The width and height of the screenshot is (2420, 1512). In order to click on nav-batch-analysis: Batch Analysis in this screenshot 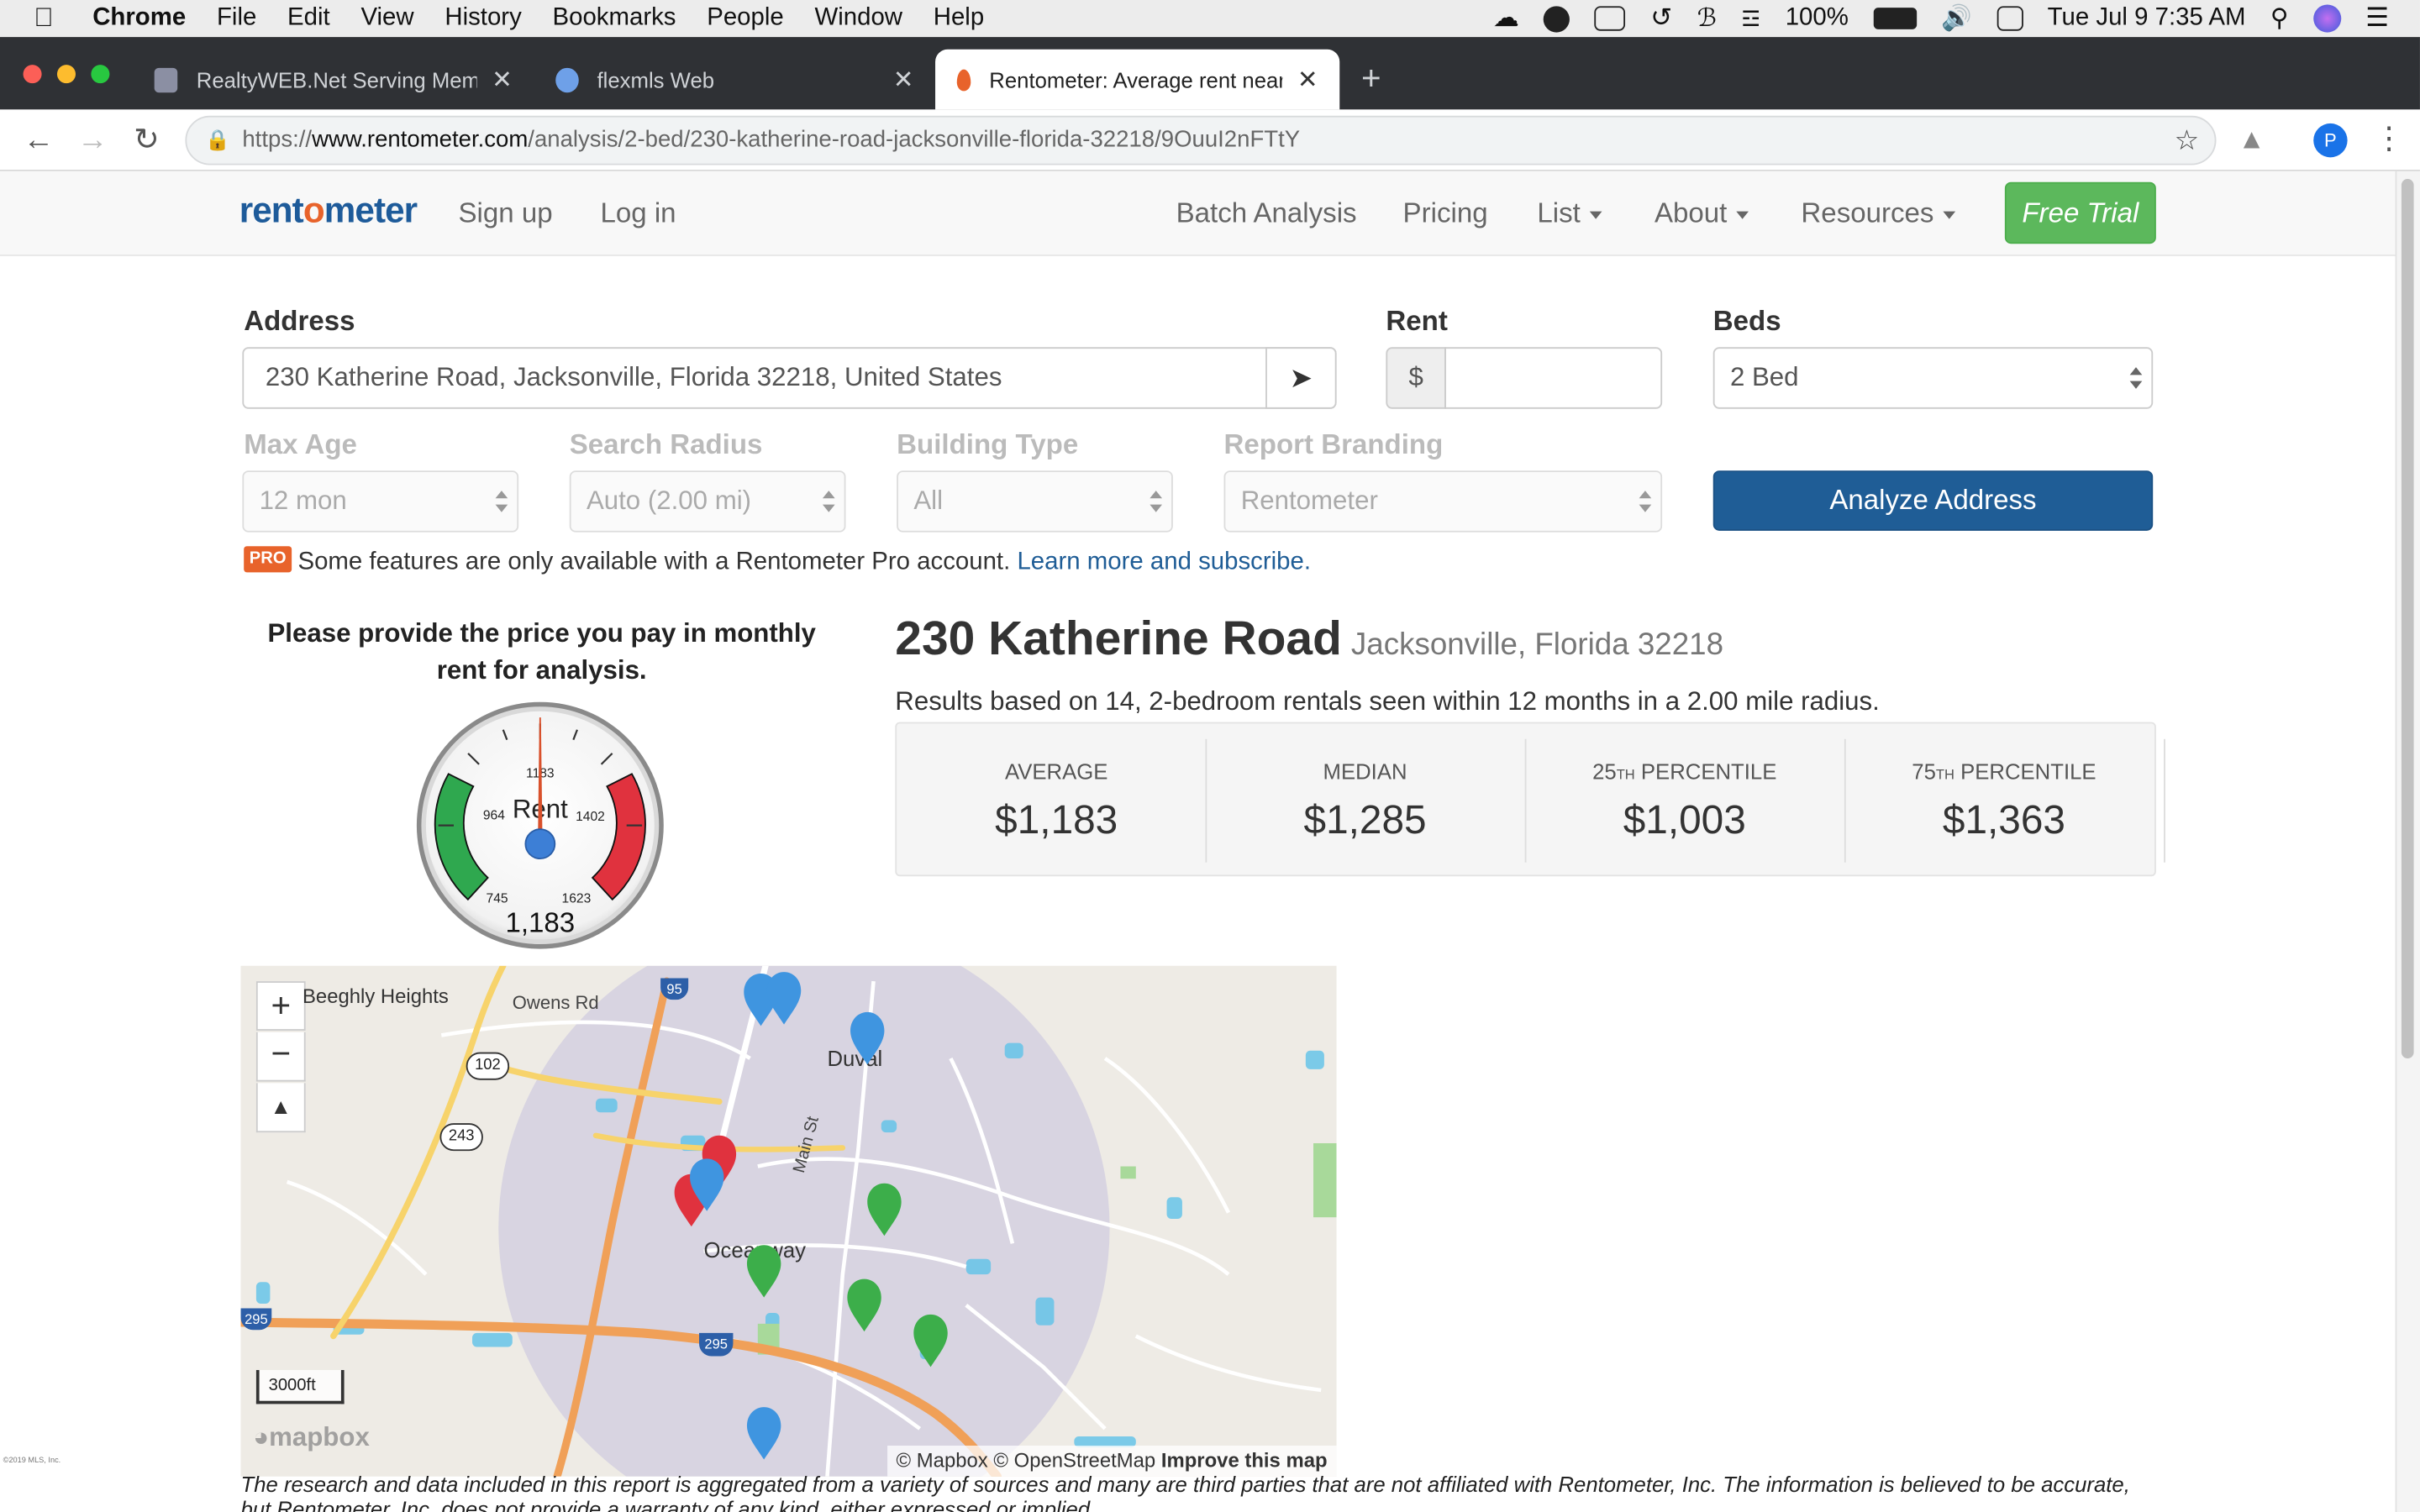, I will do `click(1266, 213)`.